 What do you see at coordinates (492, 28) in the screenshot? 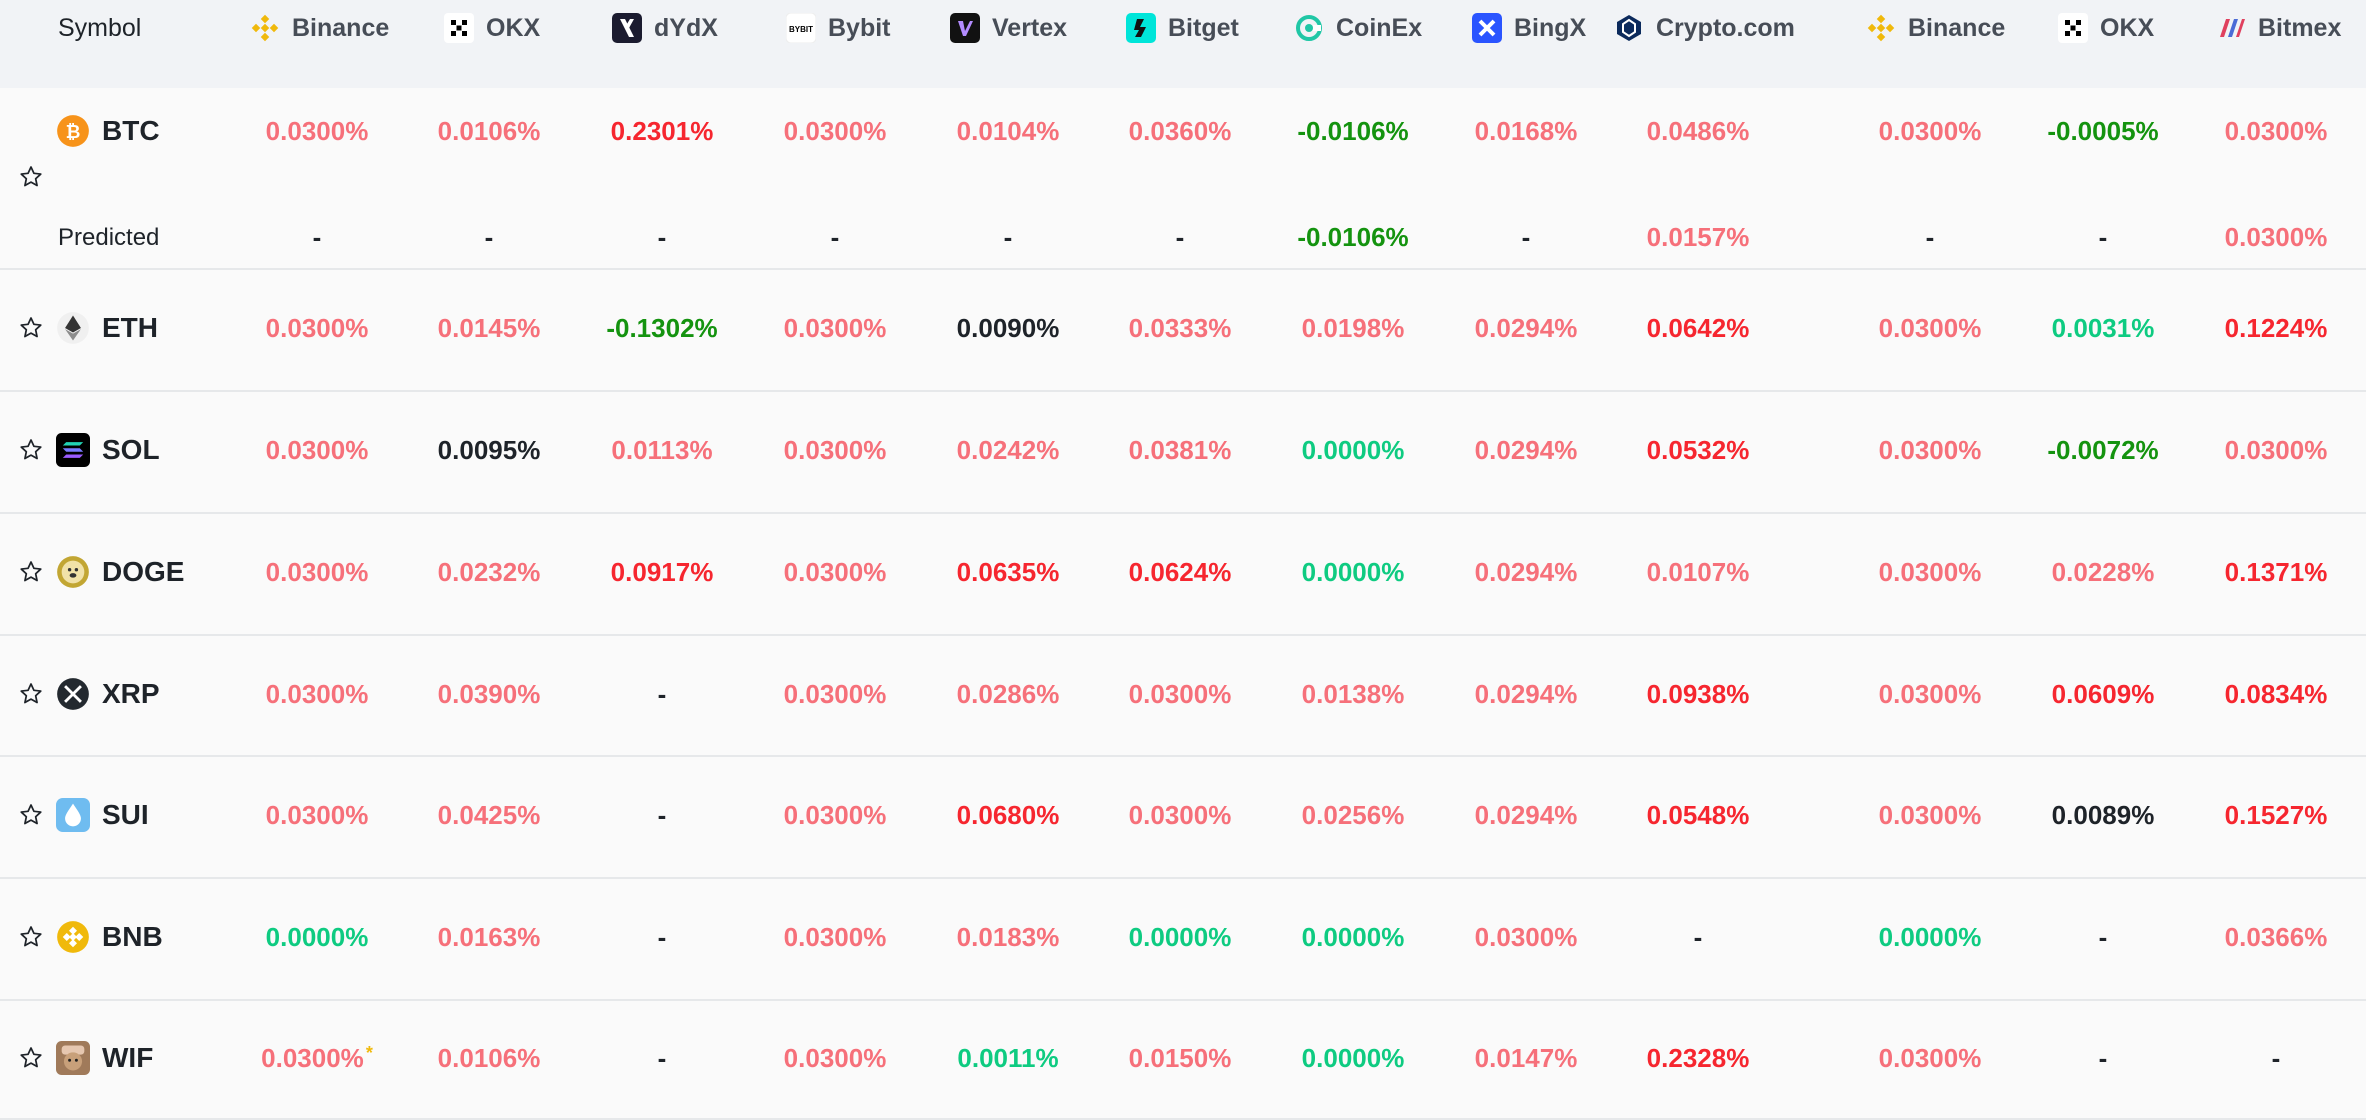
I see `header-exchange-okx-1: OKX` at bounding box center [492, 28].